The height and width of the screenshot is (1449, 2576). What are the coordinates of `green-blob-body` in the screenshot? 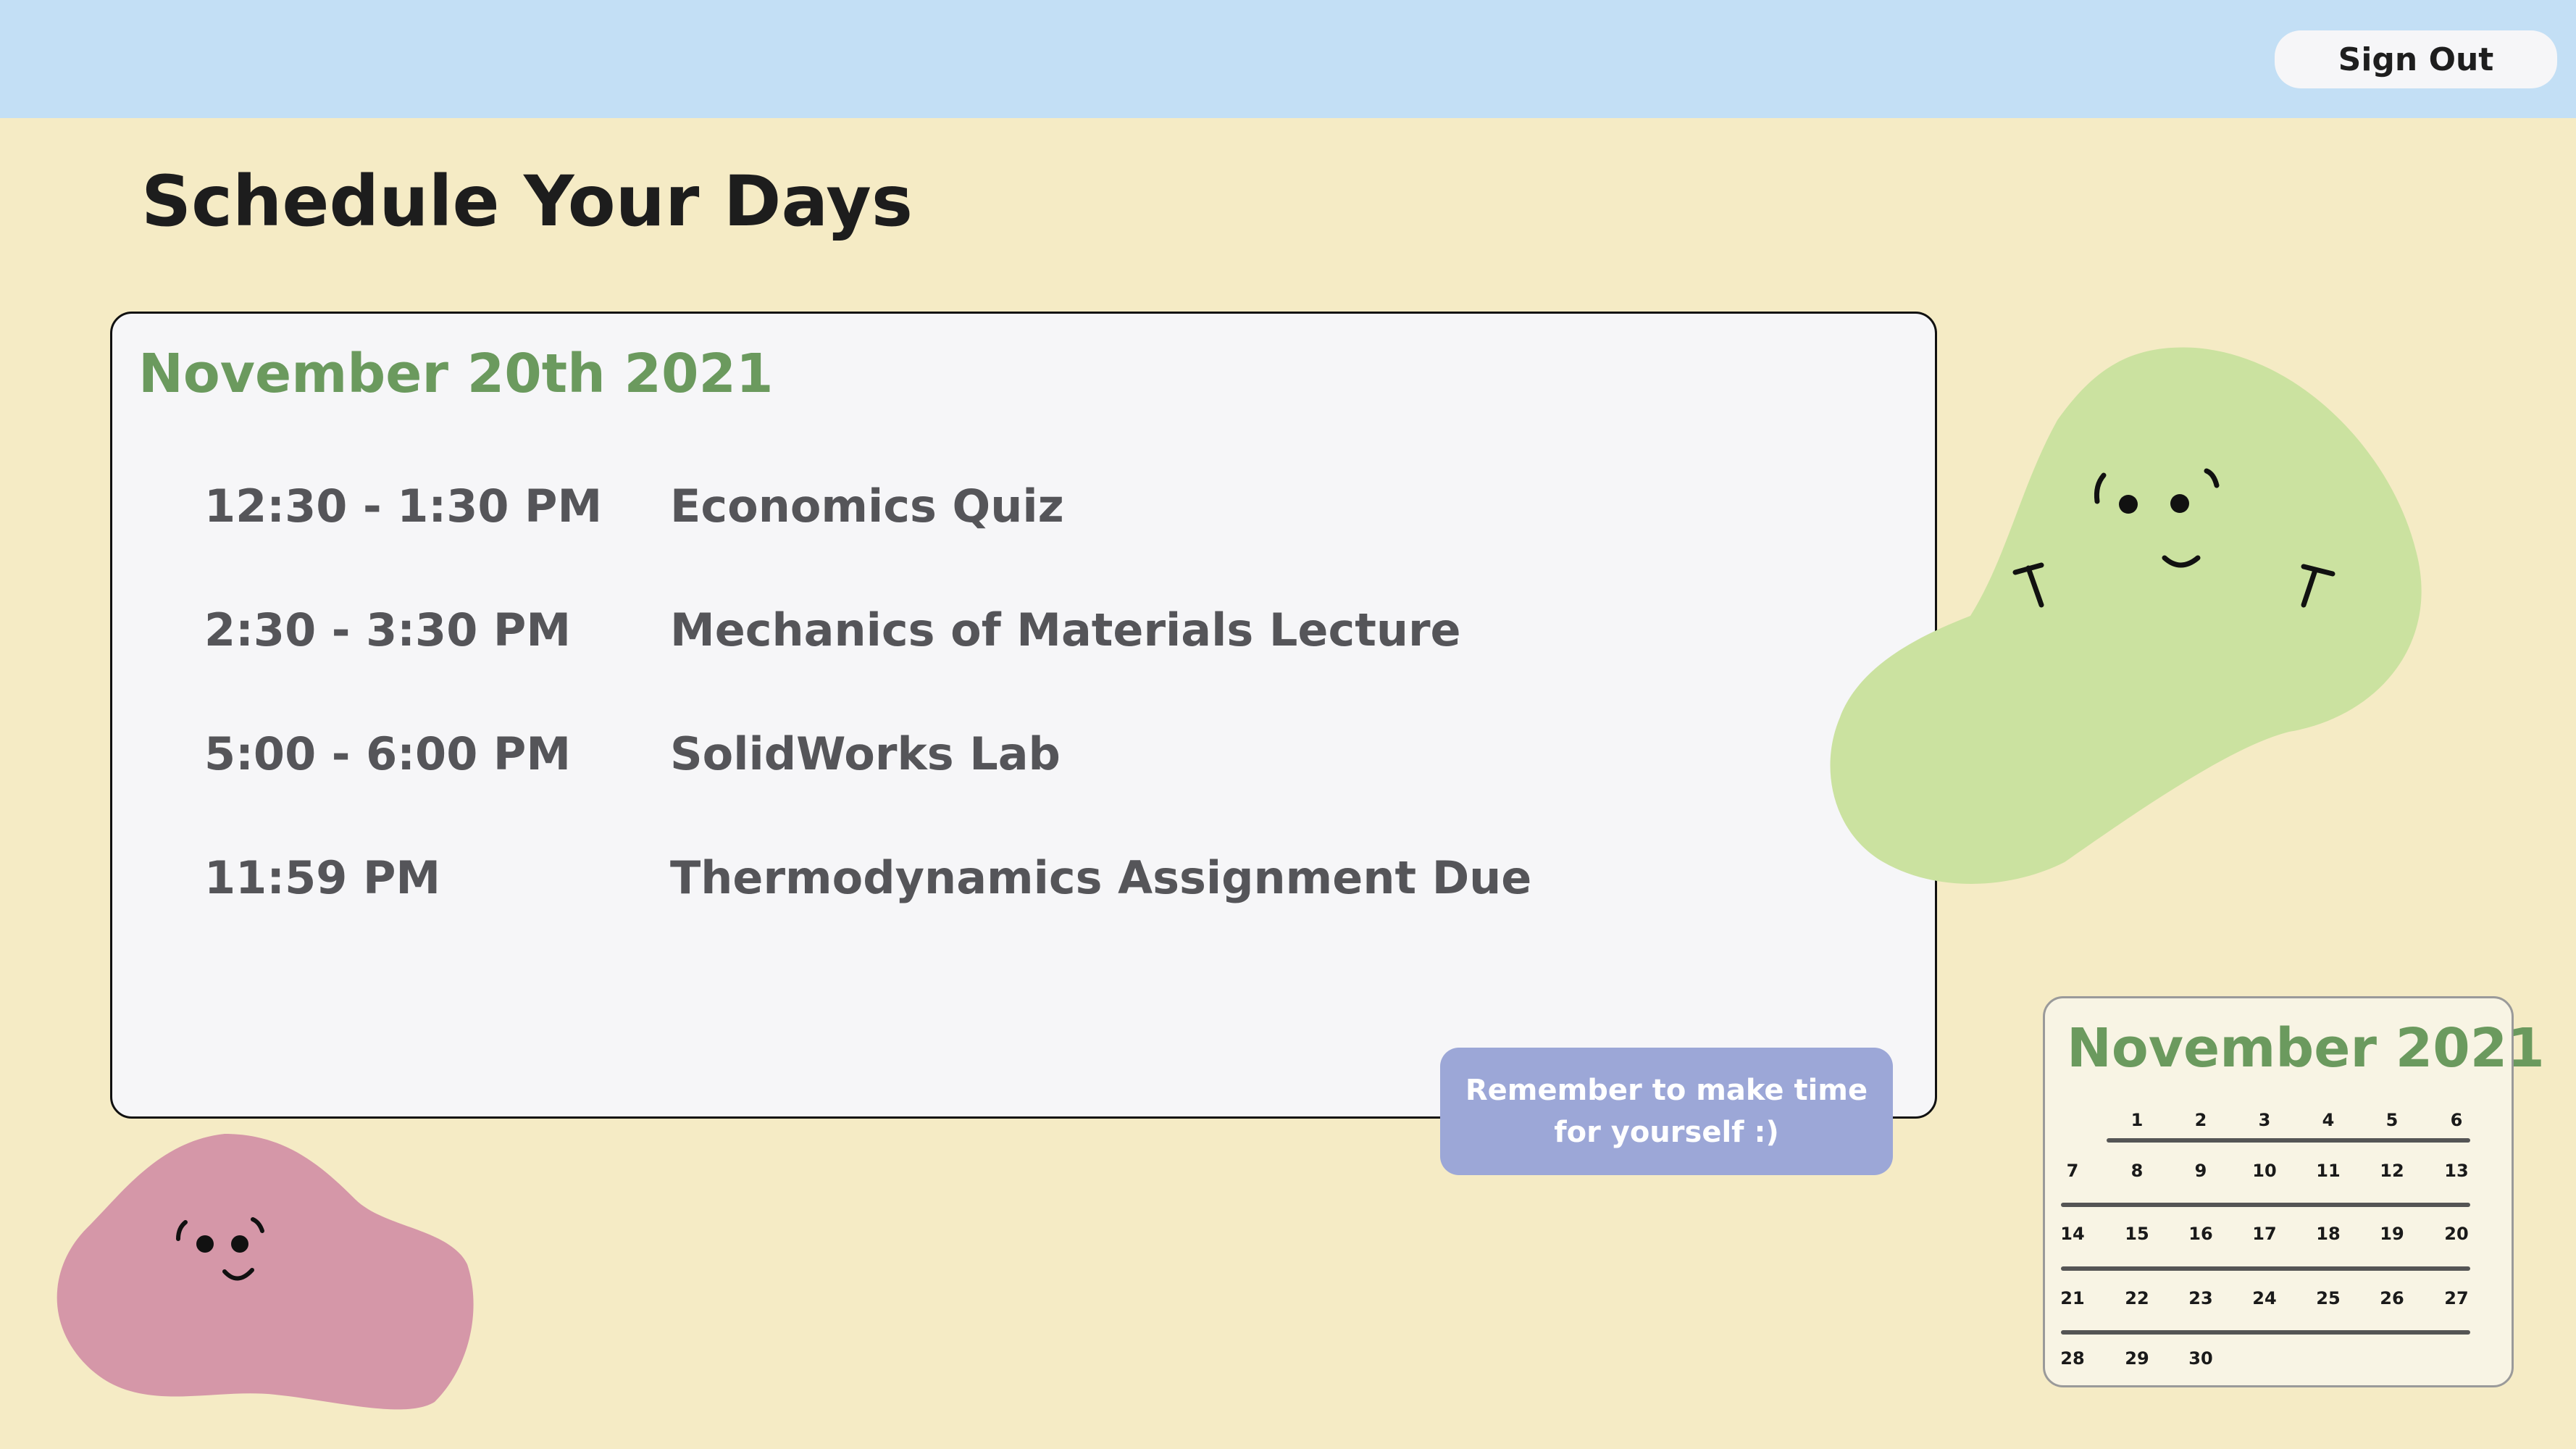 It's located at (2126, 616).